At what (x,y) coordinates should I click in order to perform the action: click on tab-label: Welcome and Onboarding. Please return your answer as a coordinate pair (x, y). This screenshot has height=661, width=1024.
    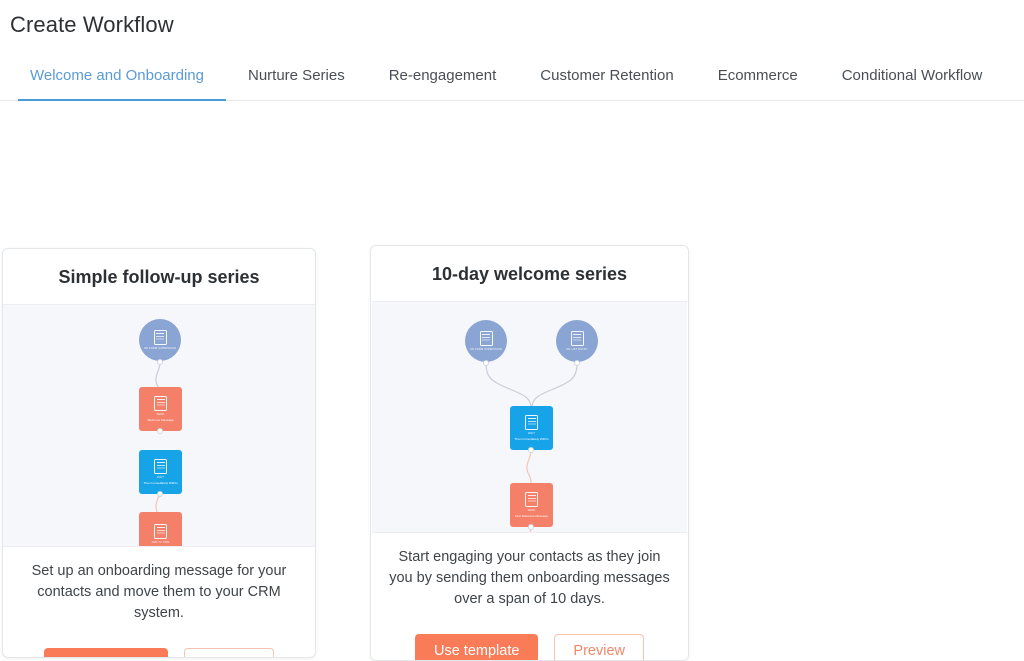
    Looking at the image, I should click on (117, 75).